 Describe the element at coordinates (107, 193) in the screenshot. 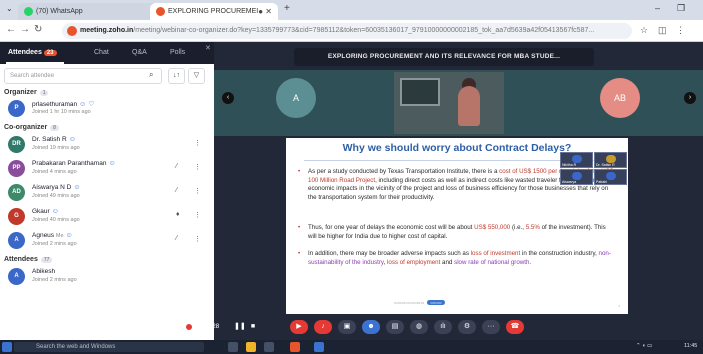

I see `list-item: AD Aiswarya N D ☺ Joined 49 mins ago ⁄ ⋮` at that location.